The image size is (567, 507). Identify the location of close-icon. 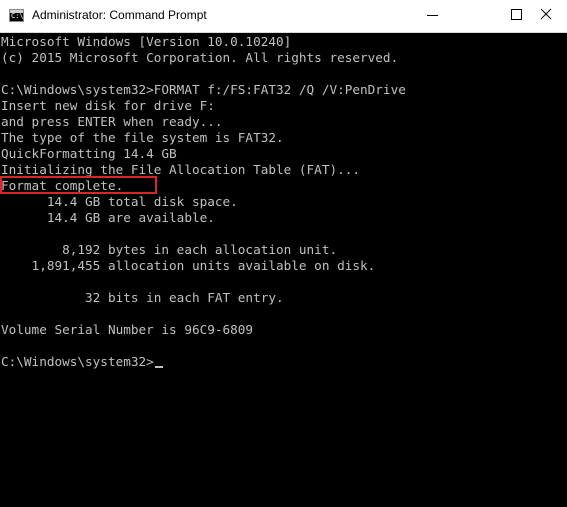
(546, 14).